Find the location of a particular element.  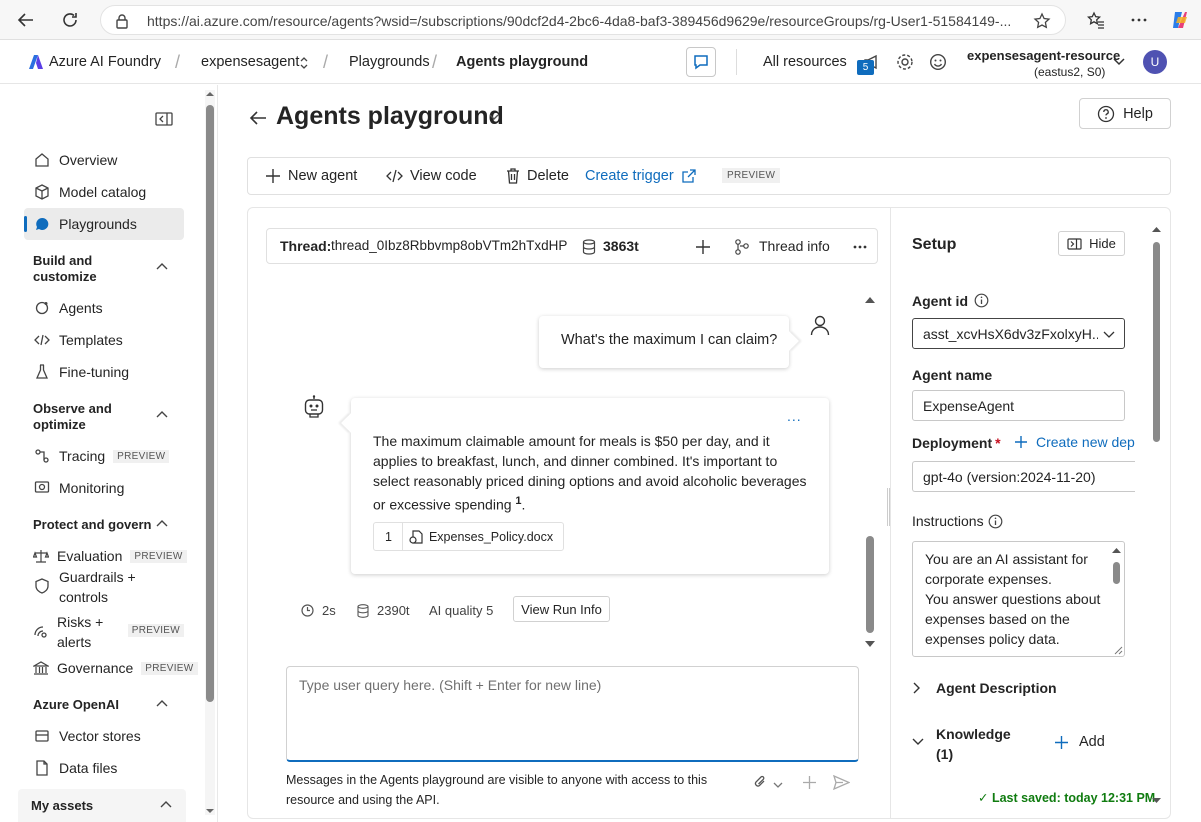

view-run-info-button: View Run Info is located at coordinates (561, 609).